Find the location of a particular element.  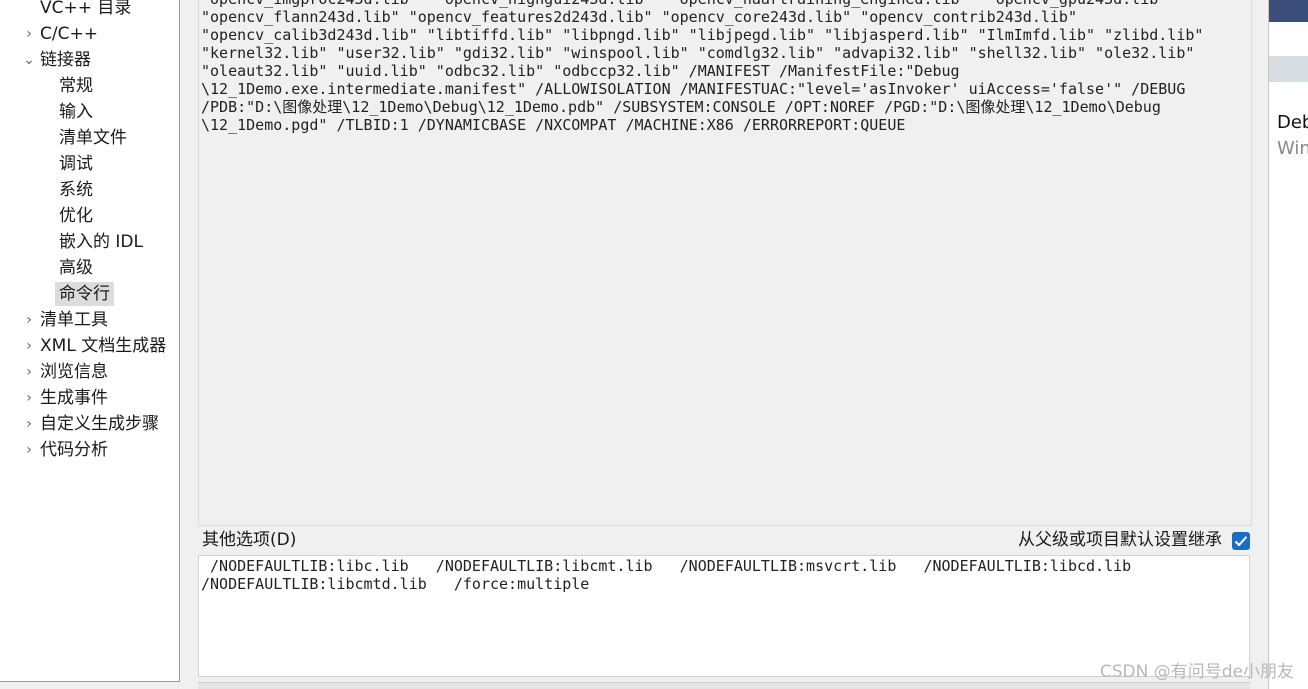

tree-item-label: 清单文件 is located at coordinates (93, 138).